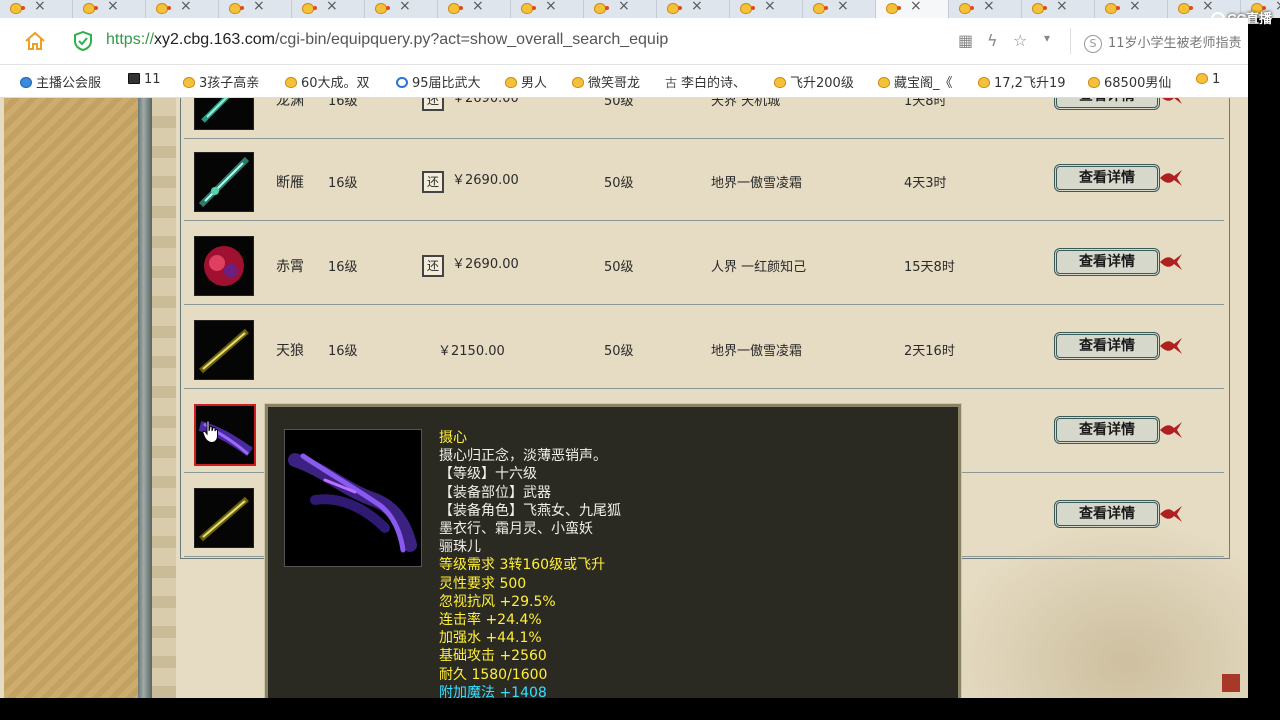 The width and height of the screenshot is (1280, 720). I want to click on bookmark-item: 飞升200级, so click(814, 81).